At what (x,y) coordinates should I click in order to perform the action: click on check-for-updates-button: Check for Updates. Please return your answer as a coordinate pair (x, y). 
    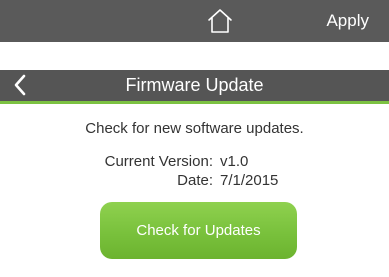
    Looking at the image, I should click on (198, 230).